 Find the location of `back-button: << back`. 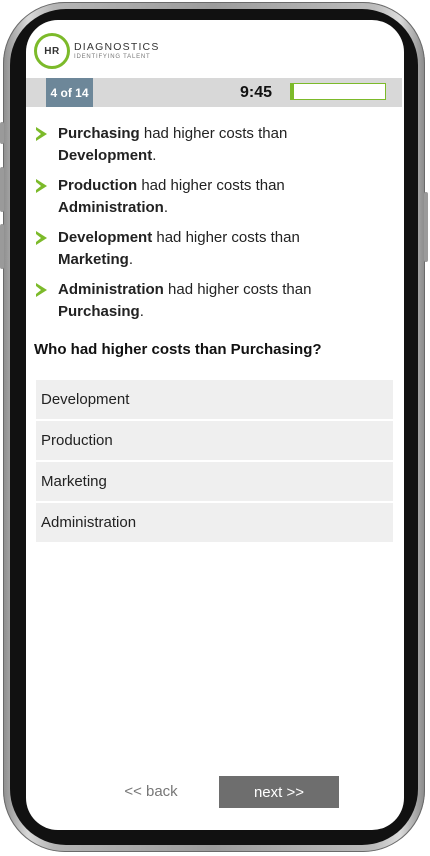

back-button: << back is located at coordinates (151, 791).